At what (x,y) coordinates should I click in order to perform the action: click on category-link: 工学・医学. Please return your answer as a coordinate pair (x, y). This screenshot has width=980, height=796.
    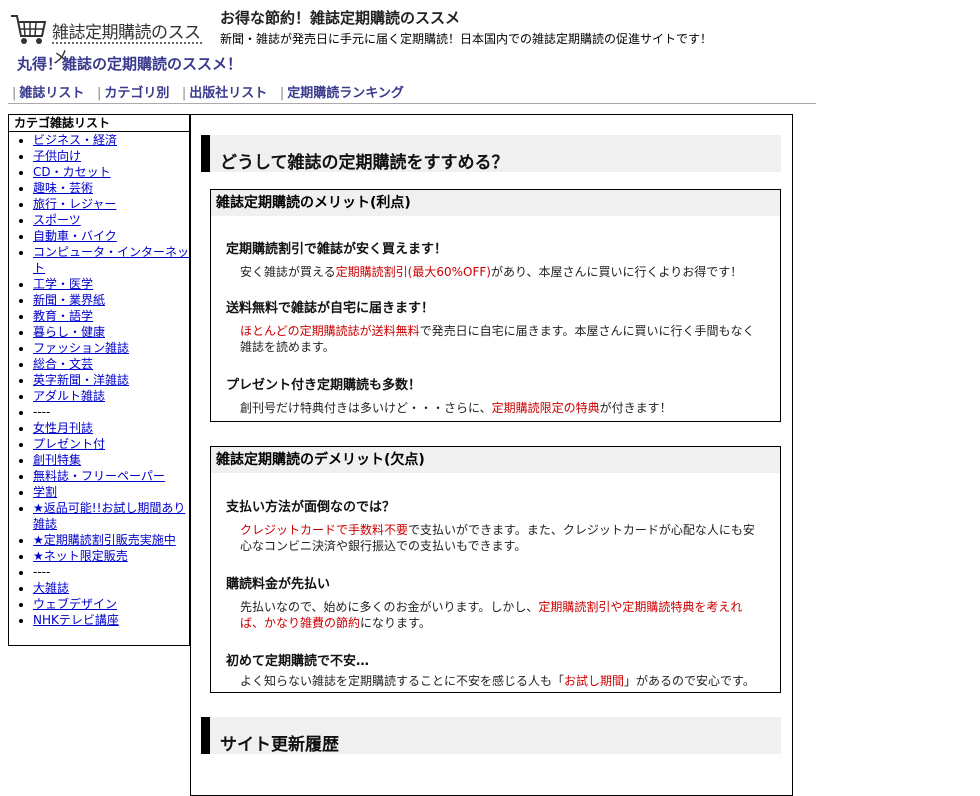
    Looking at the image, I should click on (63, 284).